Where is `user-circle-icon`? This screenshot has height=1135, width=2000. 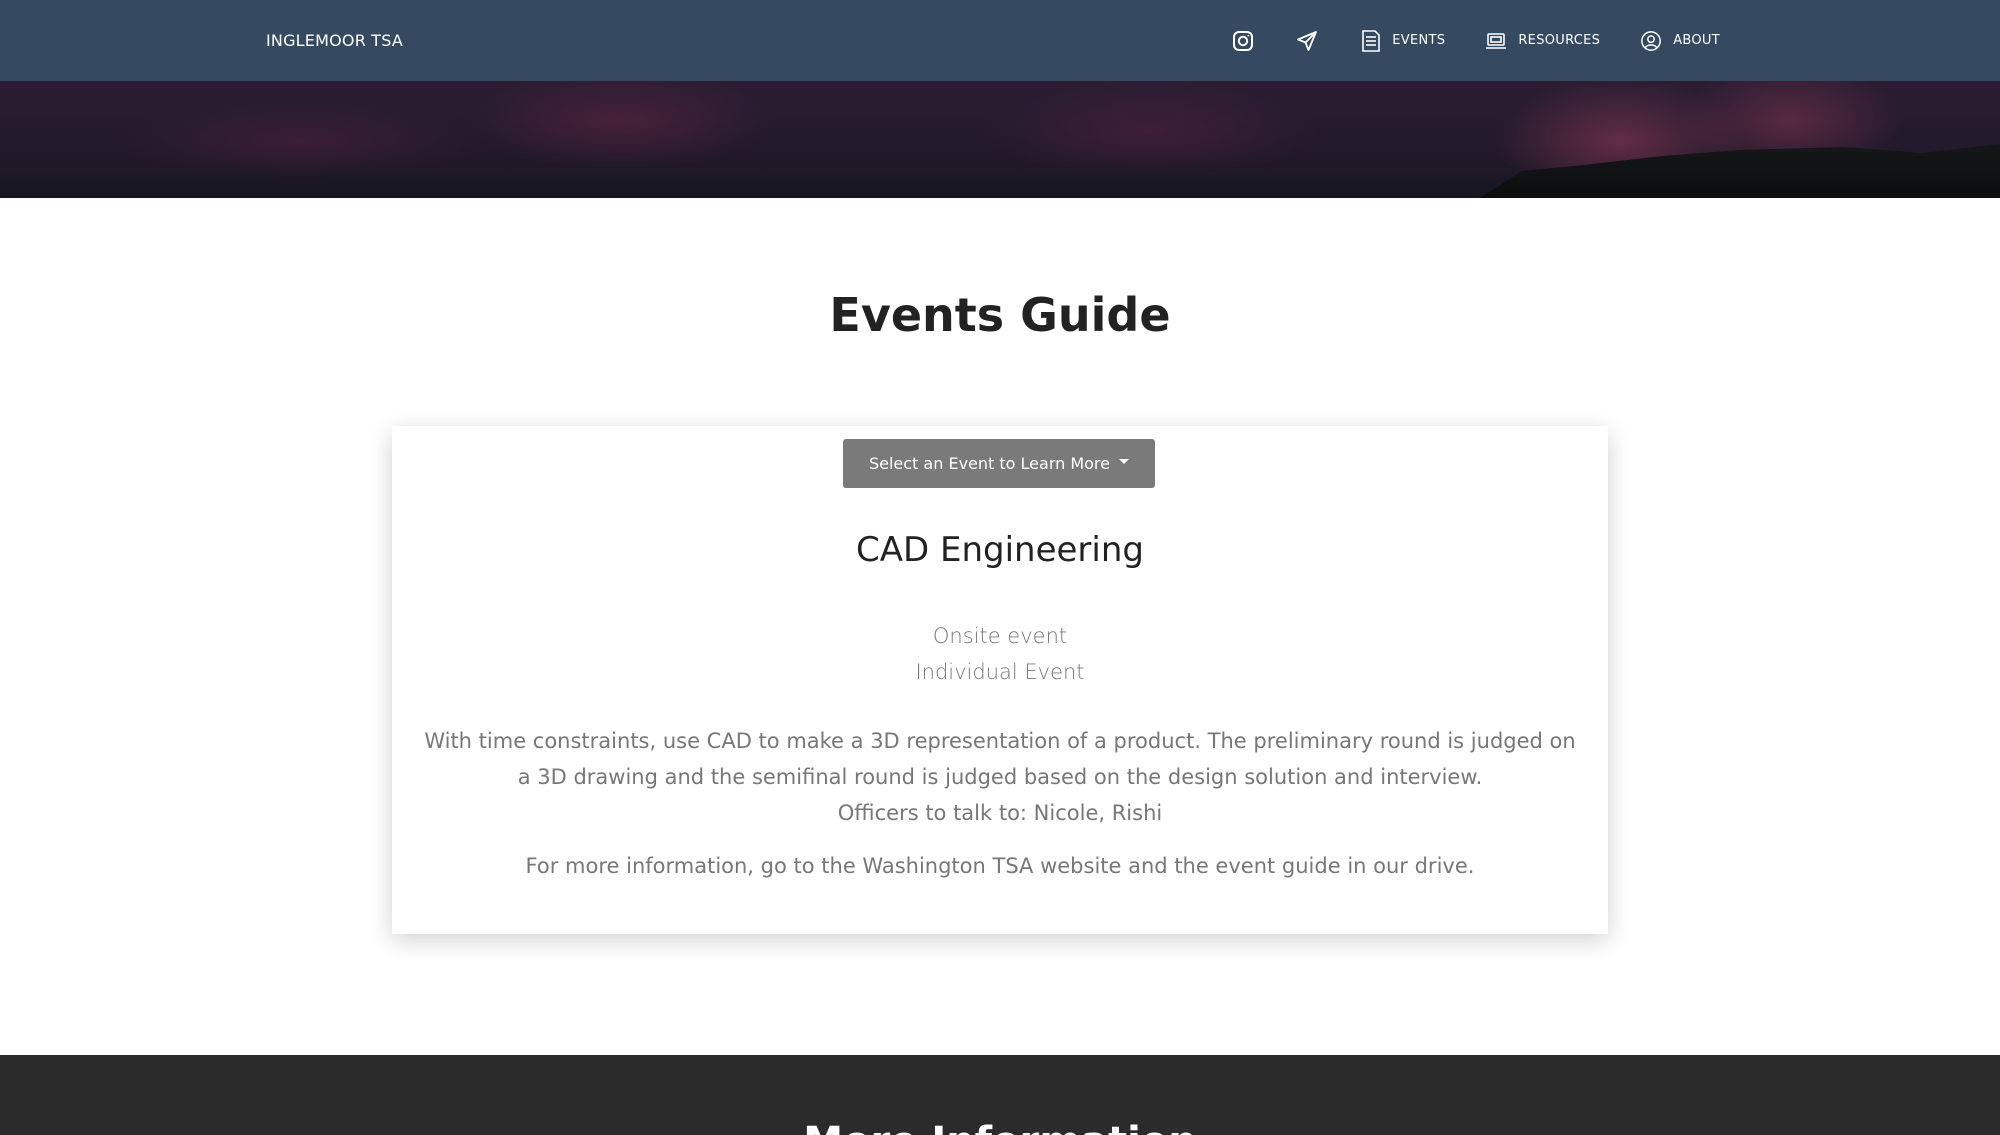 user-circle-icon is located at coordinates (1651, 40).